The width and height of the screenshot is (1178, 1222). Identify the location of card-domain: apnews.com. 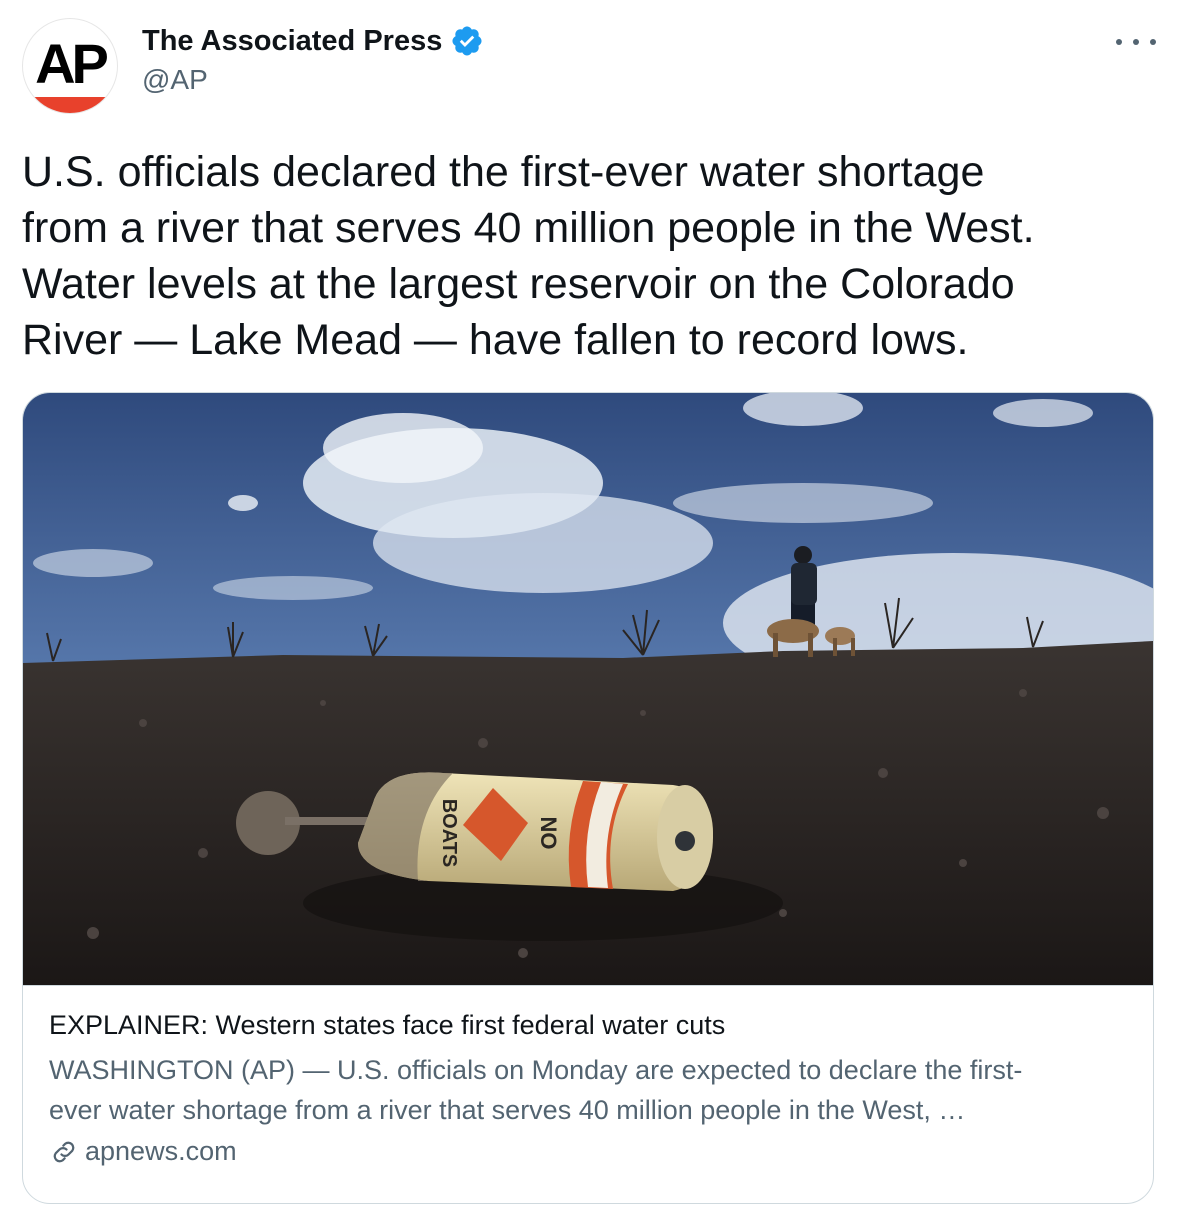
(143, 1151).